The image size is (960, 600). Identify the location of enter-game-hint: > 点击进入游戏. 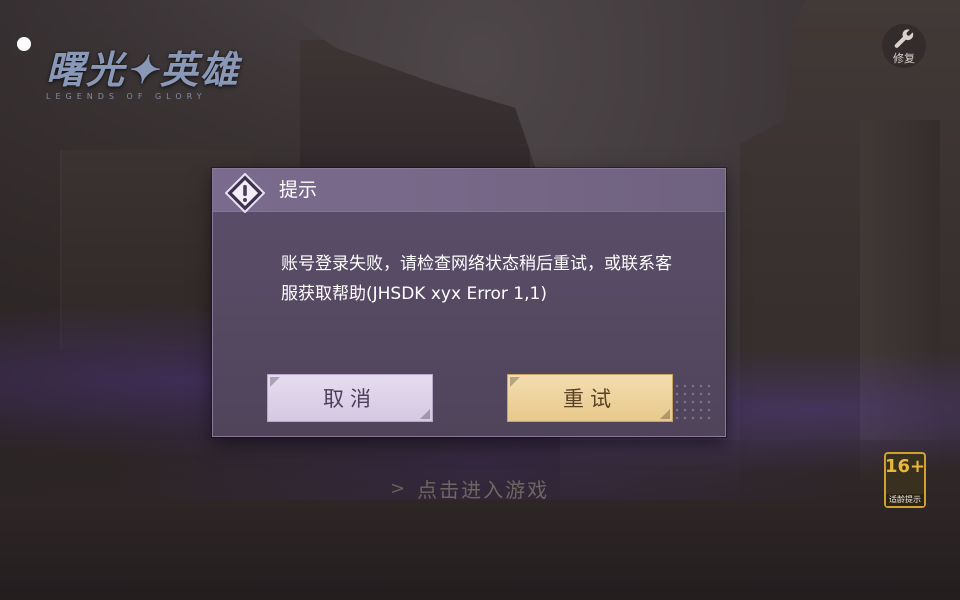
(490, 488).